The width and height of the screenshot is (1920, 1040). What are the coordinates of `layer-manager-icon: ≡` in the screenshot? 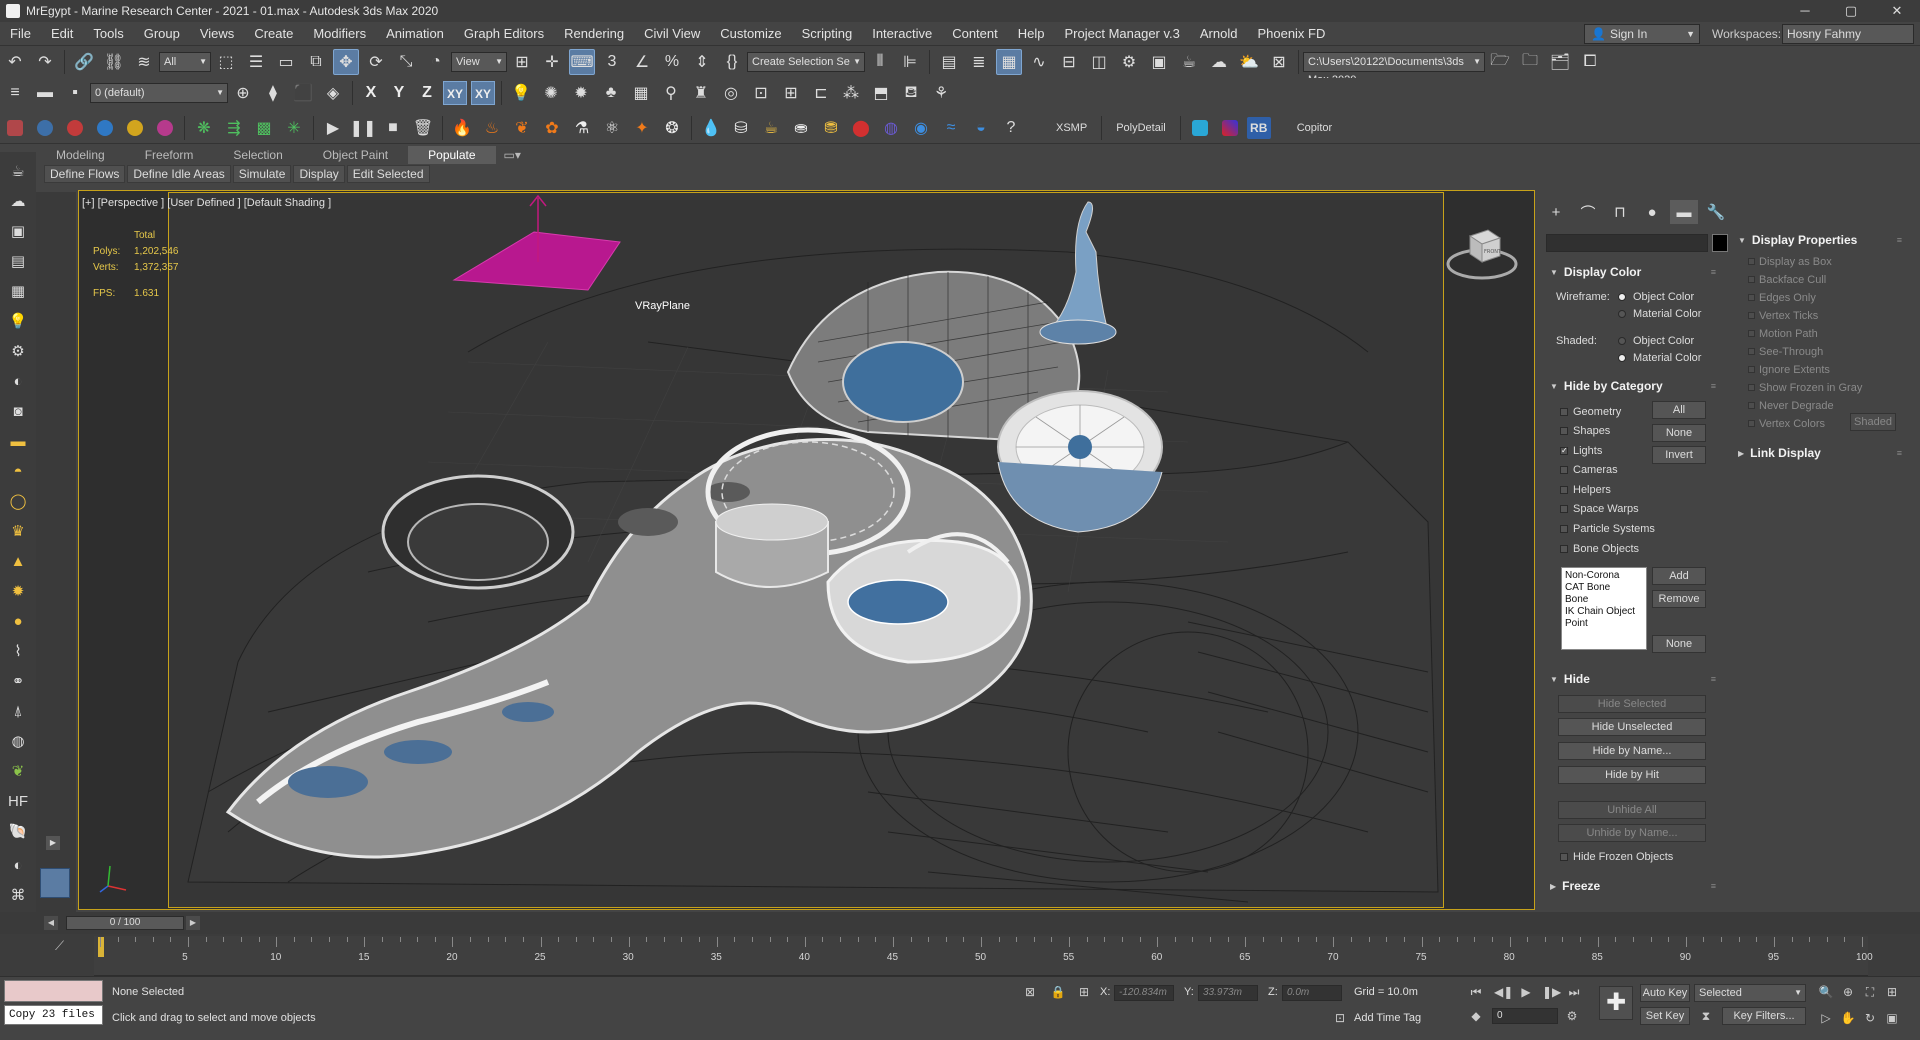 It's located at (15, 93).